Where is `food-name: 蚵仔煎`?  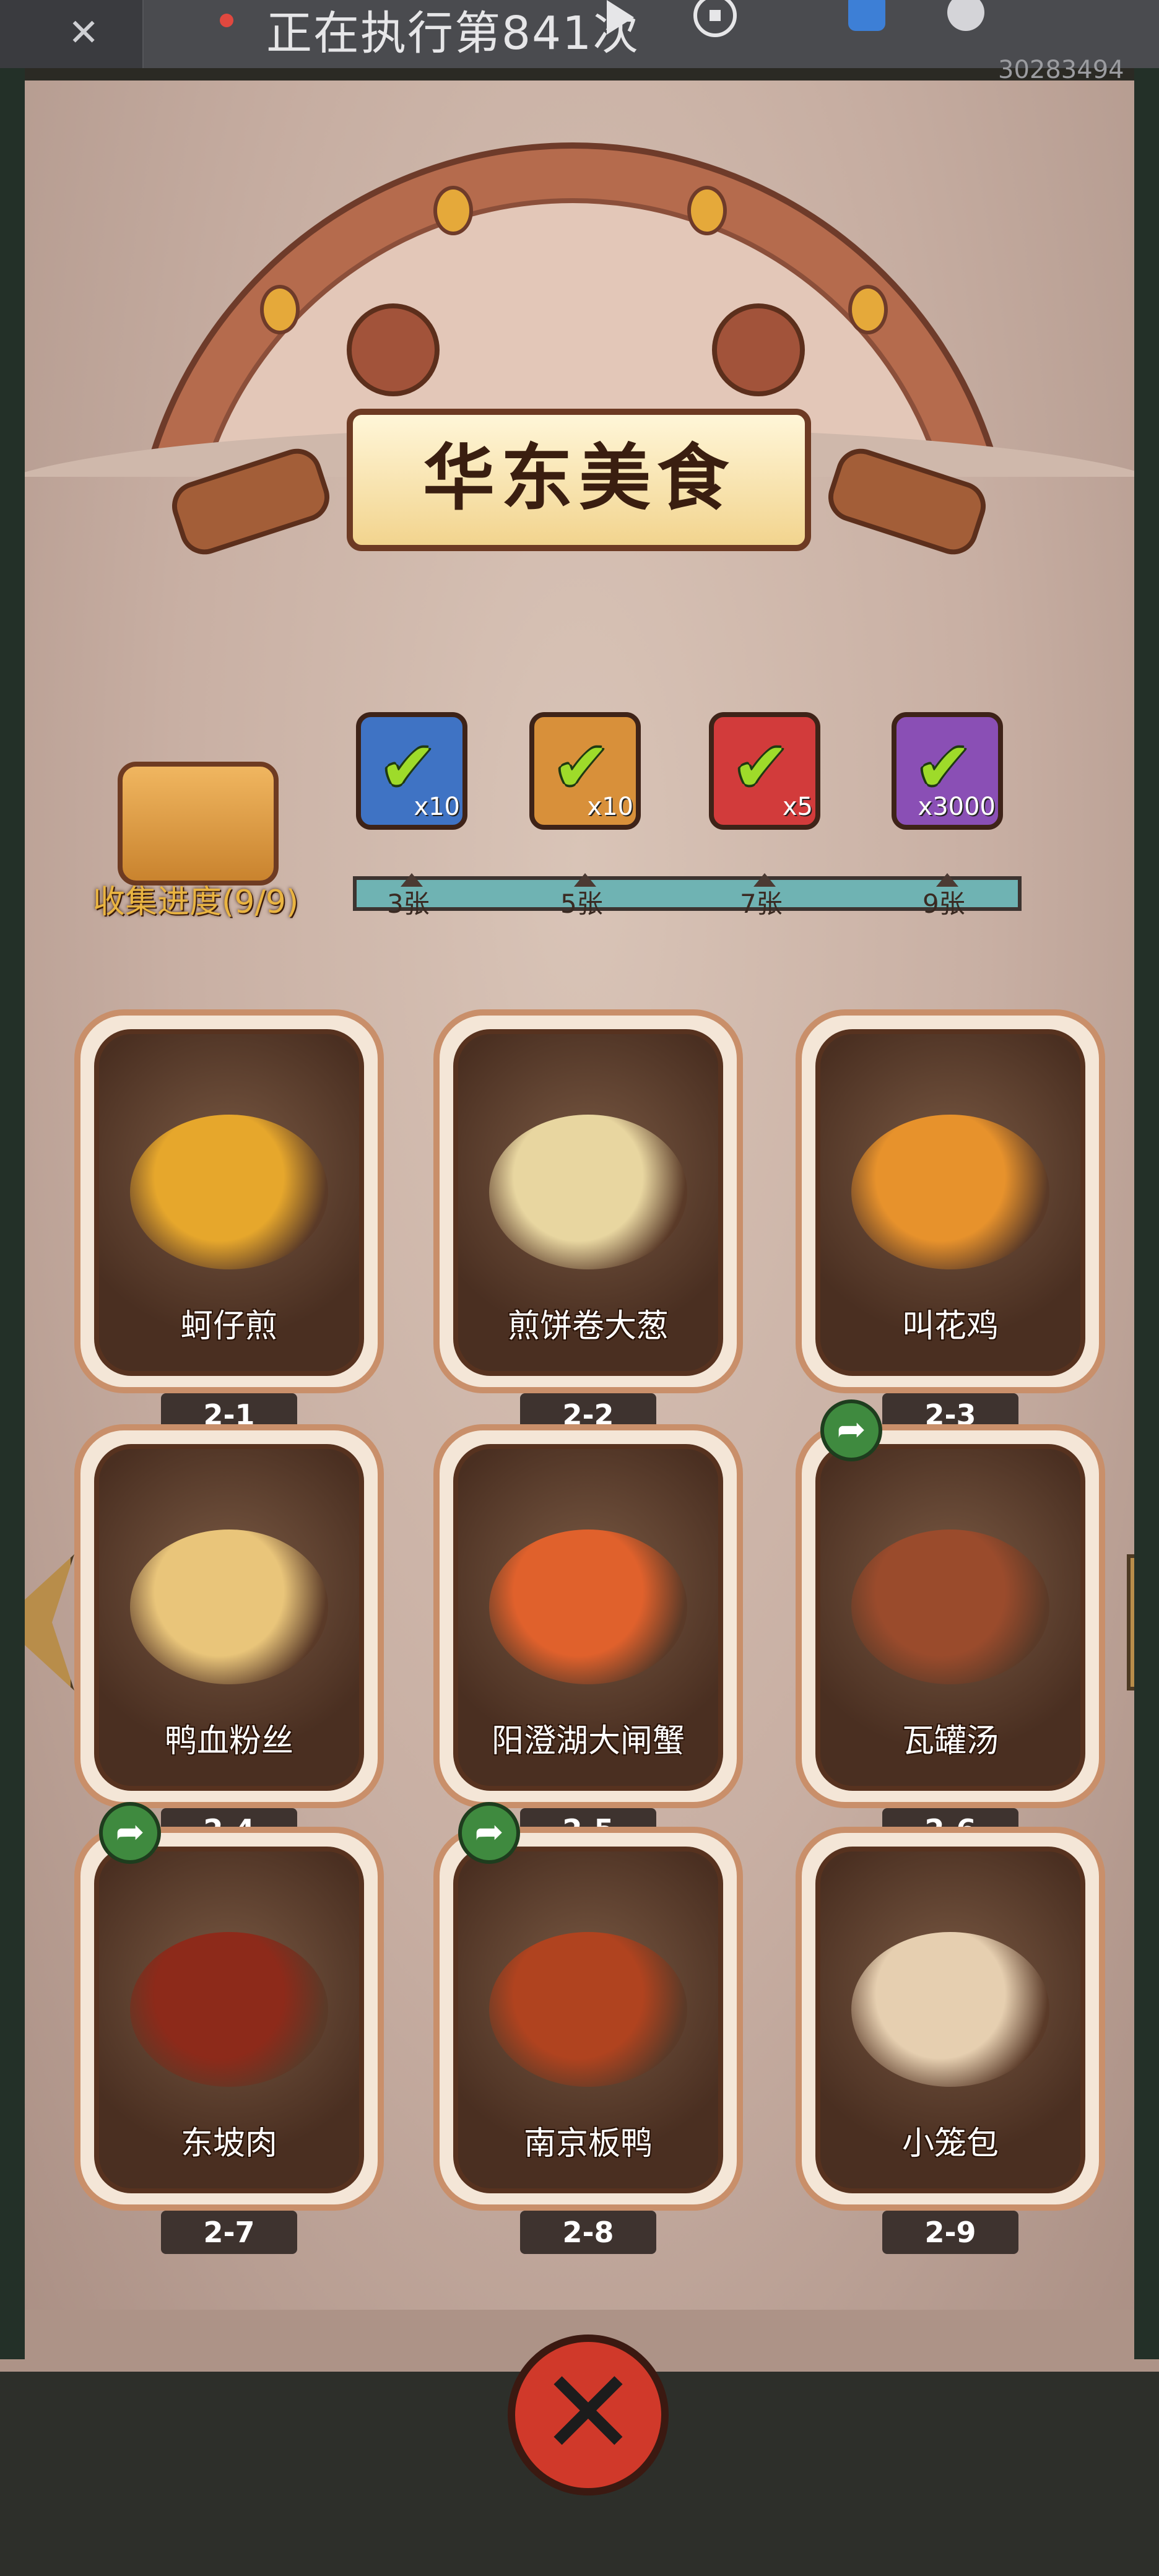 food-name: 蚵仔煎 is located at coordinates (228, 1326).